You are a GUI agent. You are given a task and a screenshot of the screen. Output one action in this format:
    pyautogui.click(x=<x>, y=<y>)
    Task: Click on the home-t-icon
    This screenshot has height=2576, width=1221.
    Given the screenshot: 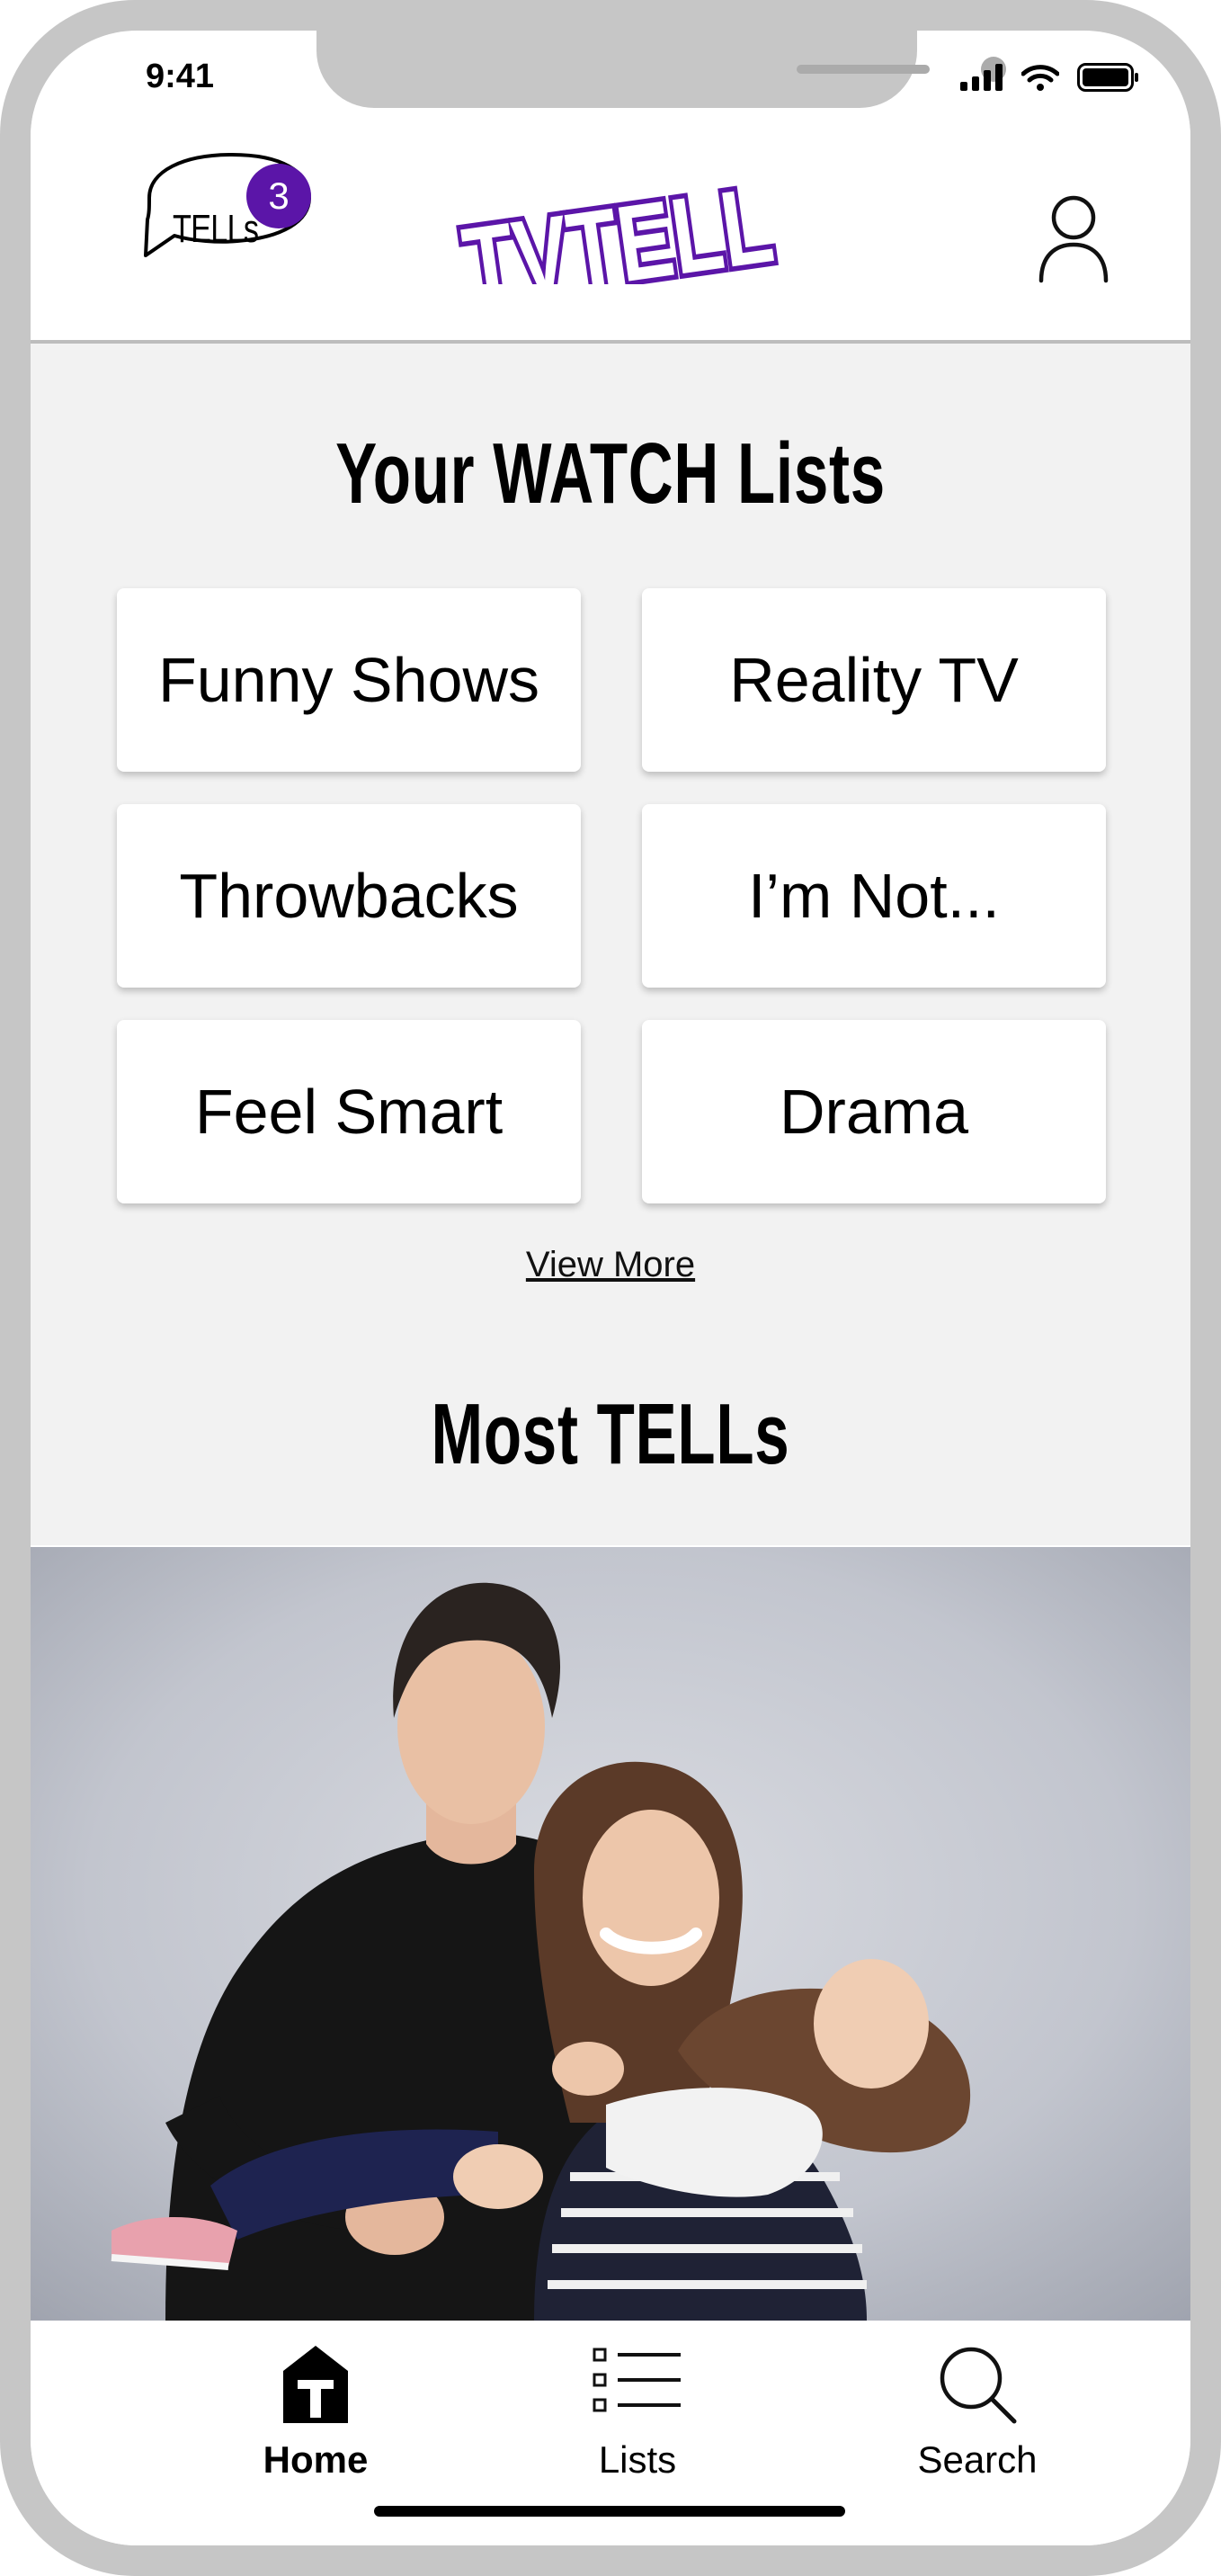 What is the action you would take?
    pyautogui.click(x=315, y=2384)
    